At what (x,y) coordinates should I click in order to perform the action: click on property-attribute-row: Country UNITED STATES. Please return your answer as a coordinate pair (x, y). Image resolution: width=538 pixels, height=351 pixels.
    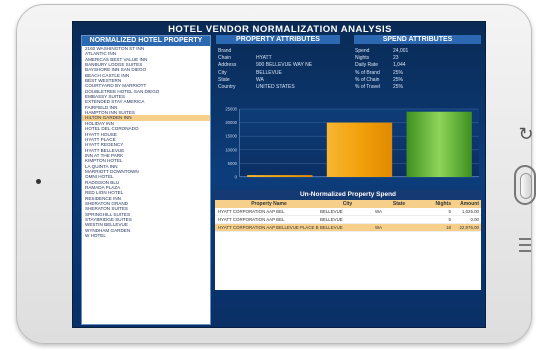
    Looking at the image, I should click on (278, 87).